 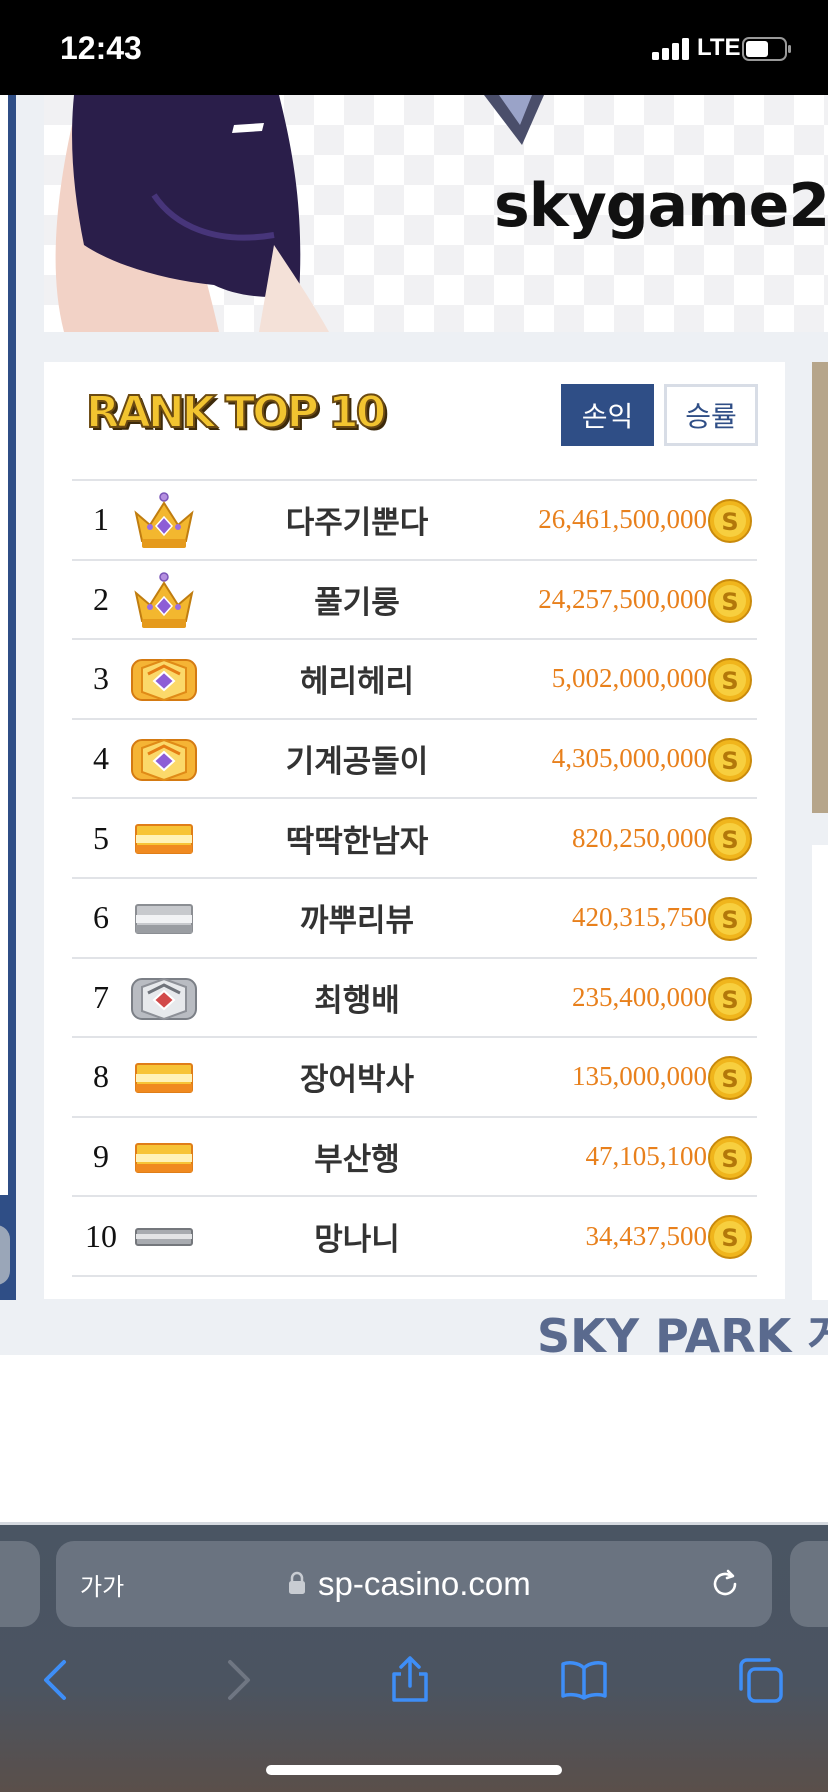 I want to click on profit-amount: 5,002,000,000, so click(x=629, y=678).